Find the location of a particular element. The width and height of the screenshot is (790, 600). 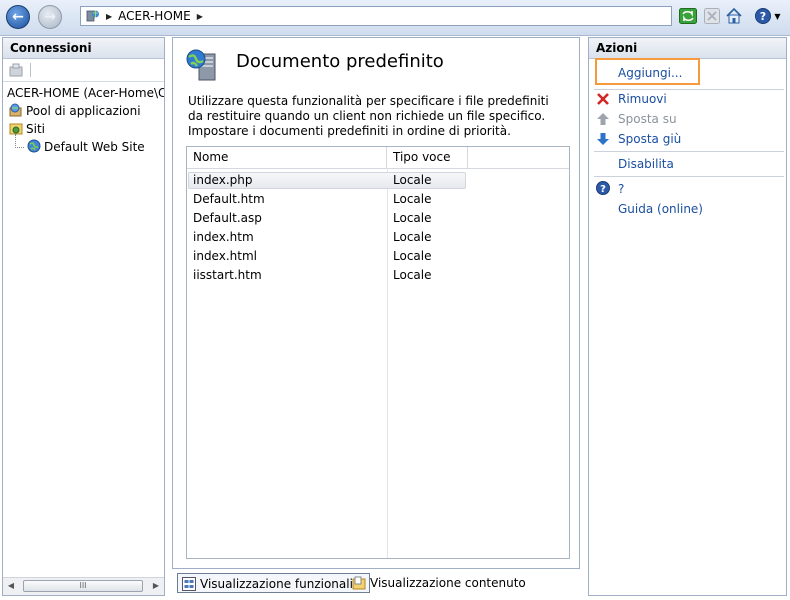

cell-name: Default.htm is located at coordinates (229, 199).